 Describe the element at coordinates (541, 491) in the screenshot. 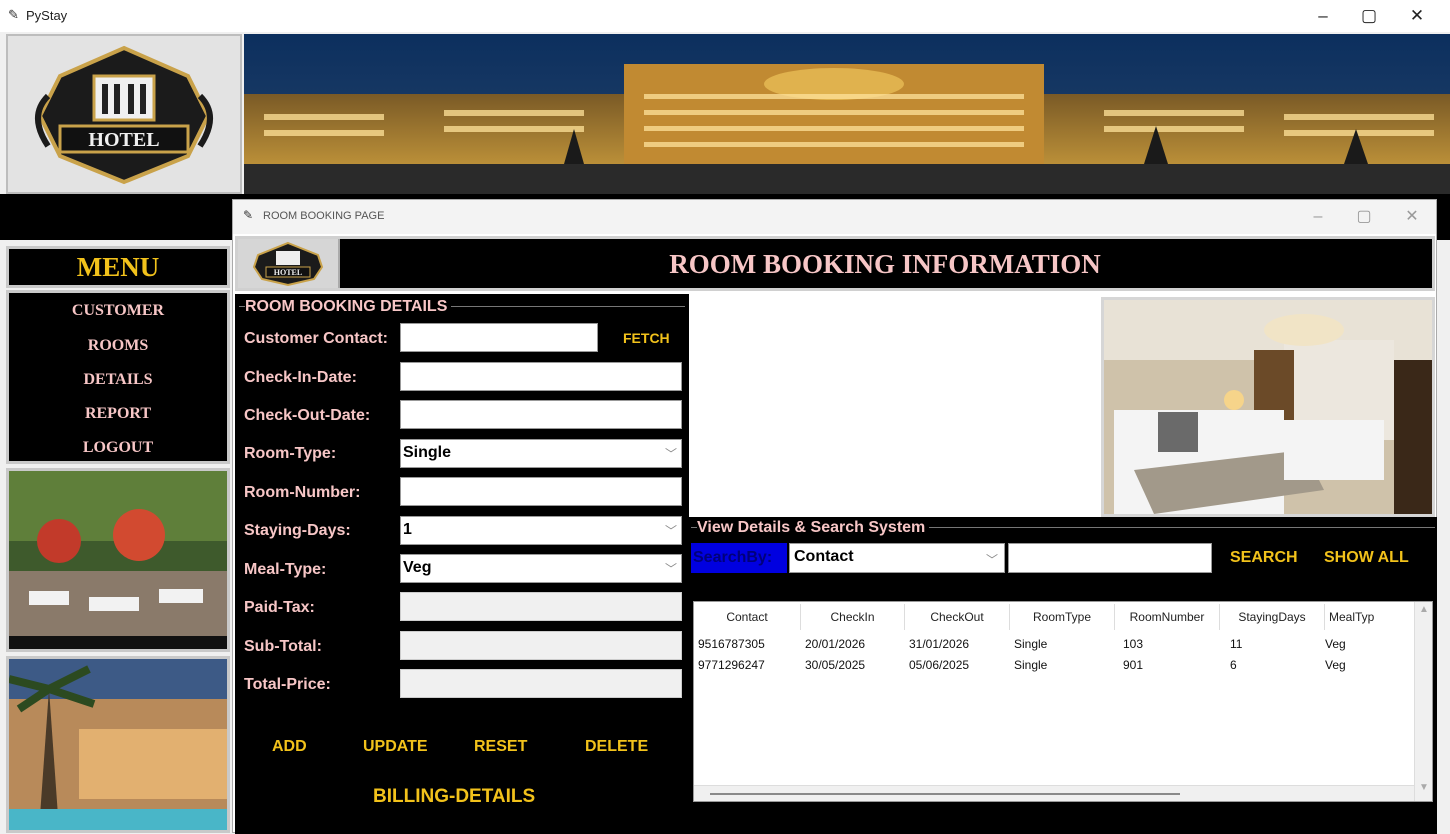

I see `room-number-input` at that location.